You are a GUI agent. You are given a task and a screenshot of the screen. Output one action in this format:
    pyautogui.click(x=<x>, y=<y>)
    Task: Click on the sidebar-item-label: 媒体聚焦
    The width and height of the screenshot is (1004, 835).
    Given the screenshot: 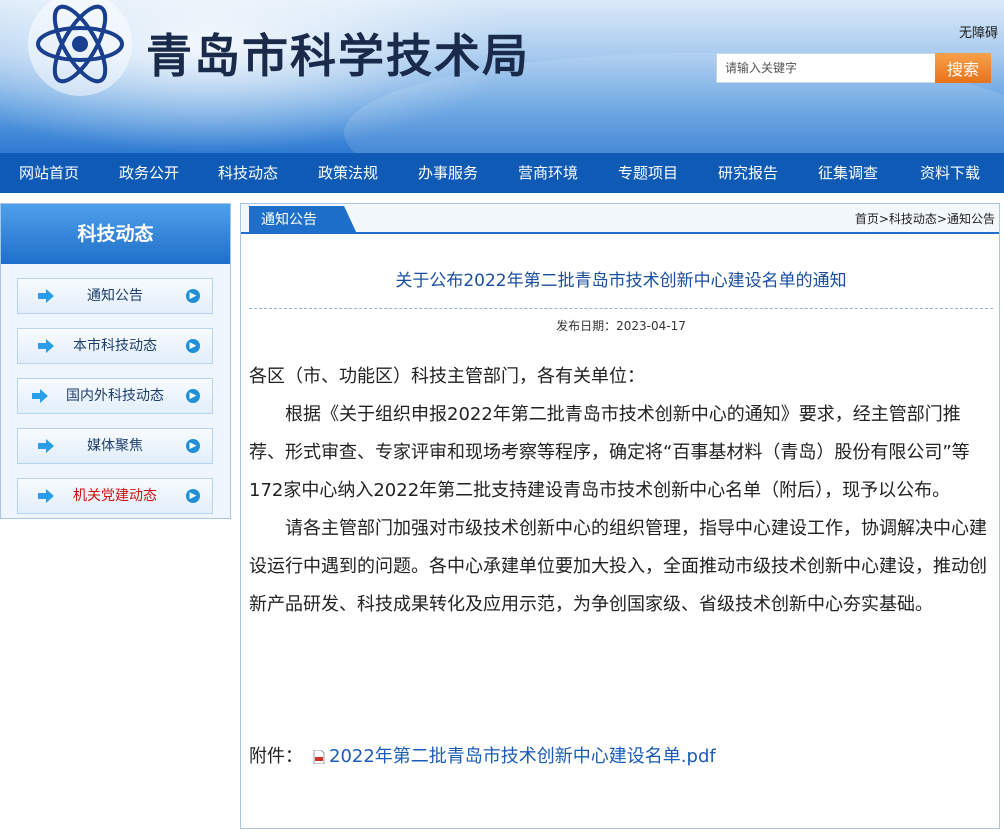 What is the action you would take?
    pyautogui.click(x=115, y=446)
    